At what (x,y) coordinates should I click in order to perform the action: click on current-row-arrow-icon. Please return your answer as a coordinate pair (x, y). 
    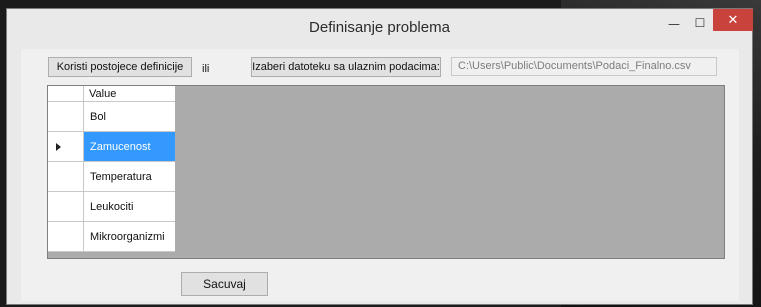
    Looking at the image, I should click on (58, 147).